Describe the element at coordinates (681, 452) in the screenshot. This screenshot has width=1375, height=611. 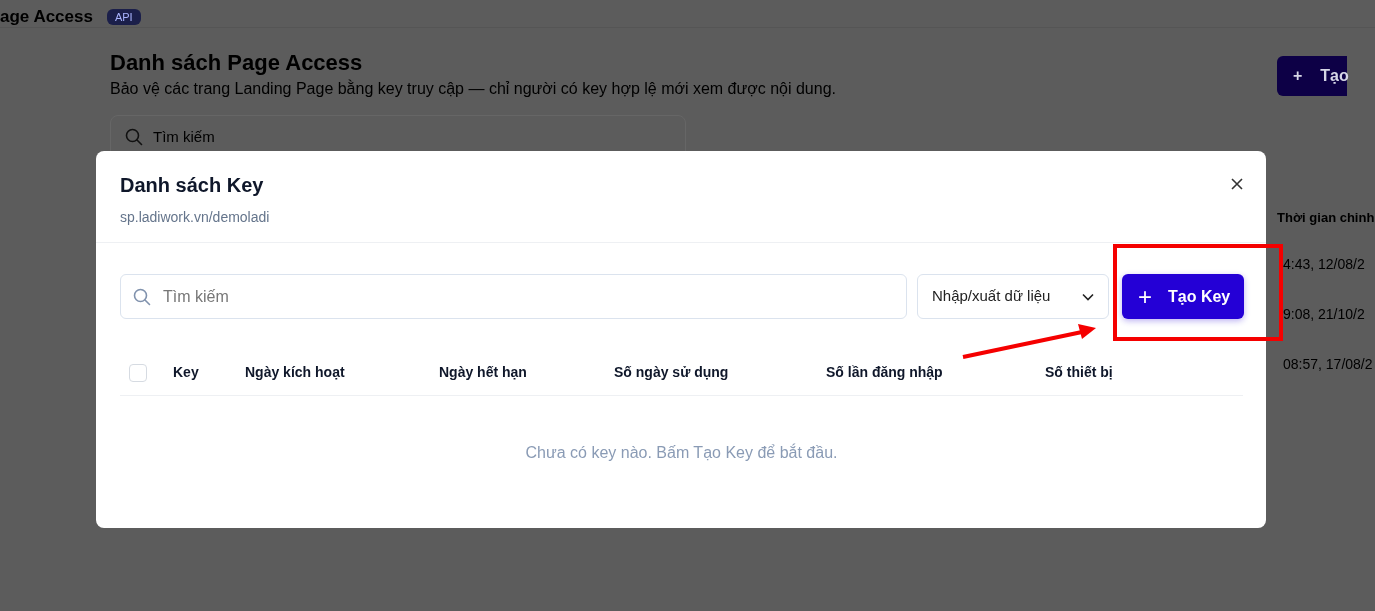
I see `empty-state-message: Chưa có key nào. Bấm Tạo Key để bắt đầu.` at that location.